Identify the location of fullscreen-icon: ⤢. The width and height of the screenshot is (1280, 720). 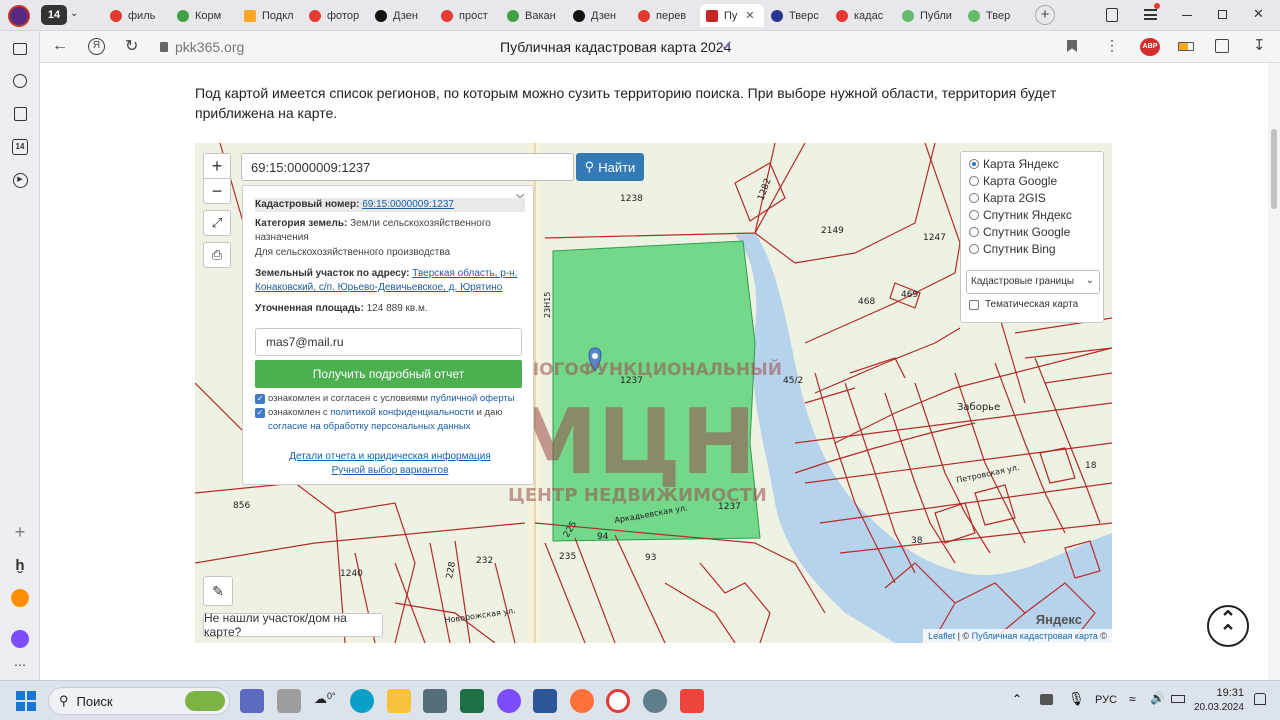
(217, 223).